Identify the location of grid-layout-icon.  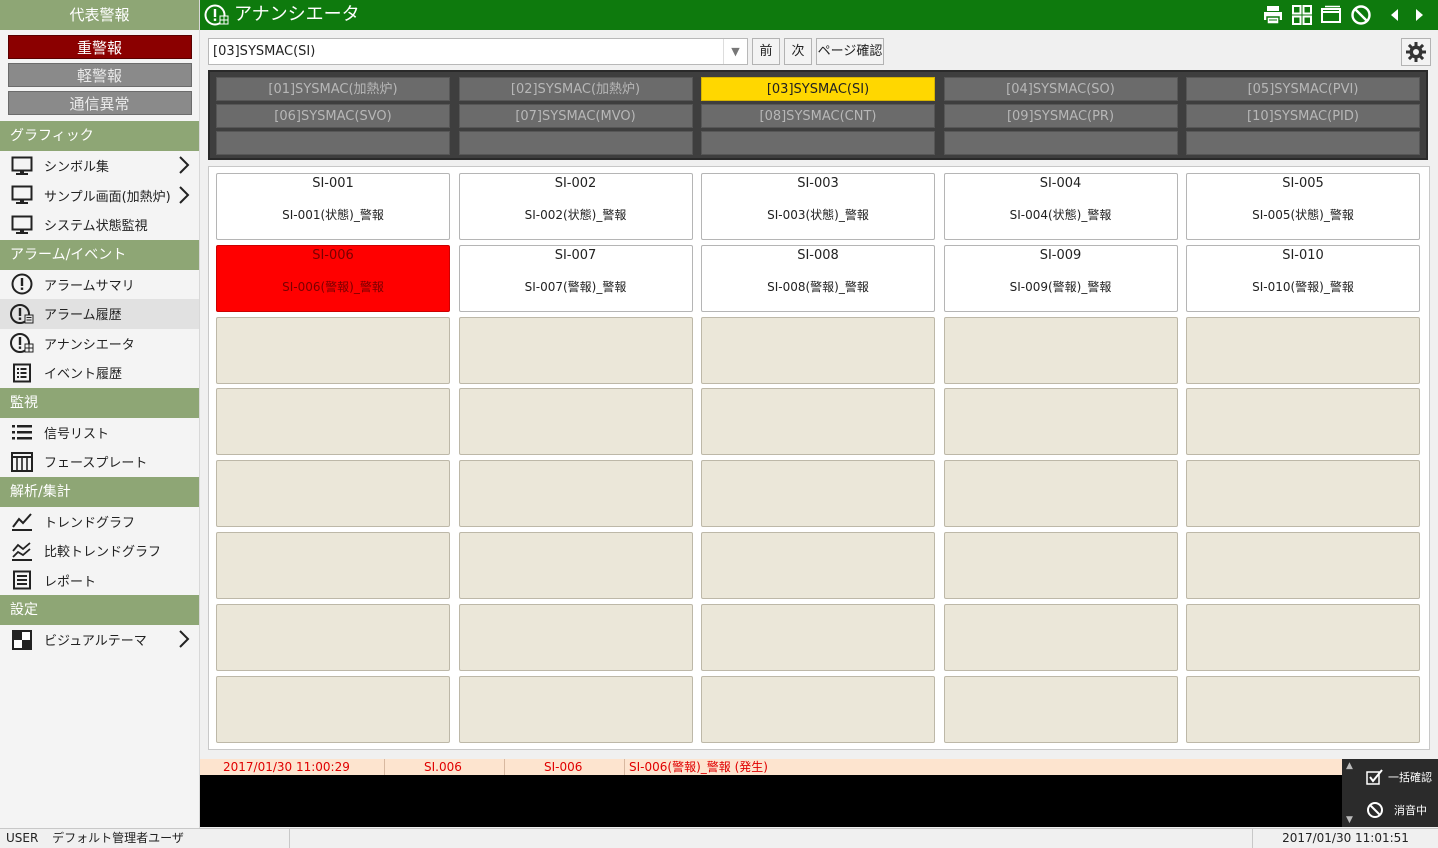
(1302, 15).